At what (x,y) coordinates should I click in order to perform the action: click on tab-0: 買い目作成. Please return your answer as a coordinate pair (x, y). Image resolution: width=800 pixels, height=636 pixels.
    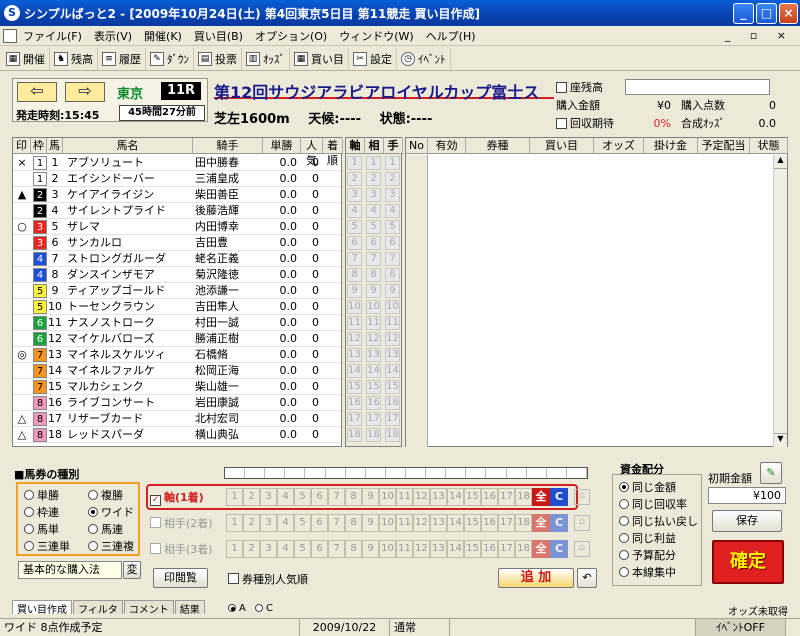
    Looking at the image, I should click on (42, 608).